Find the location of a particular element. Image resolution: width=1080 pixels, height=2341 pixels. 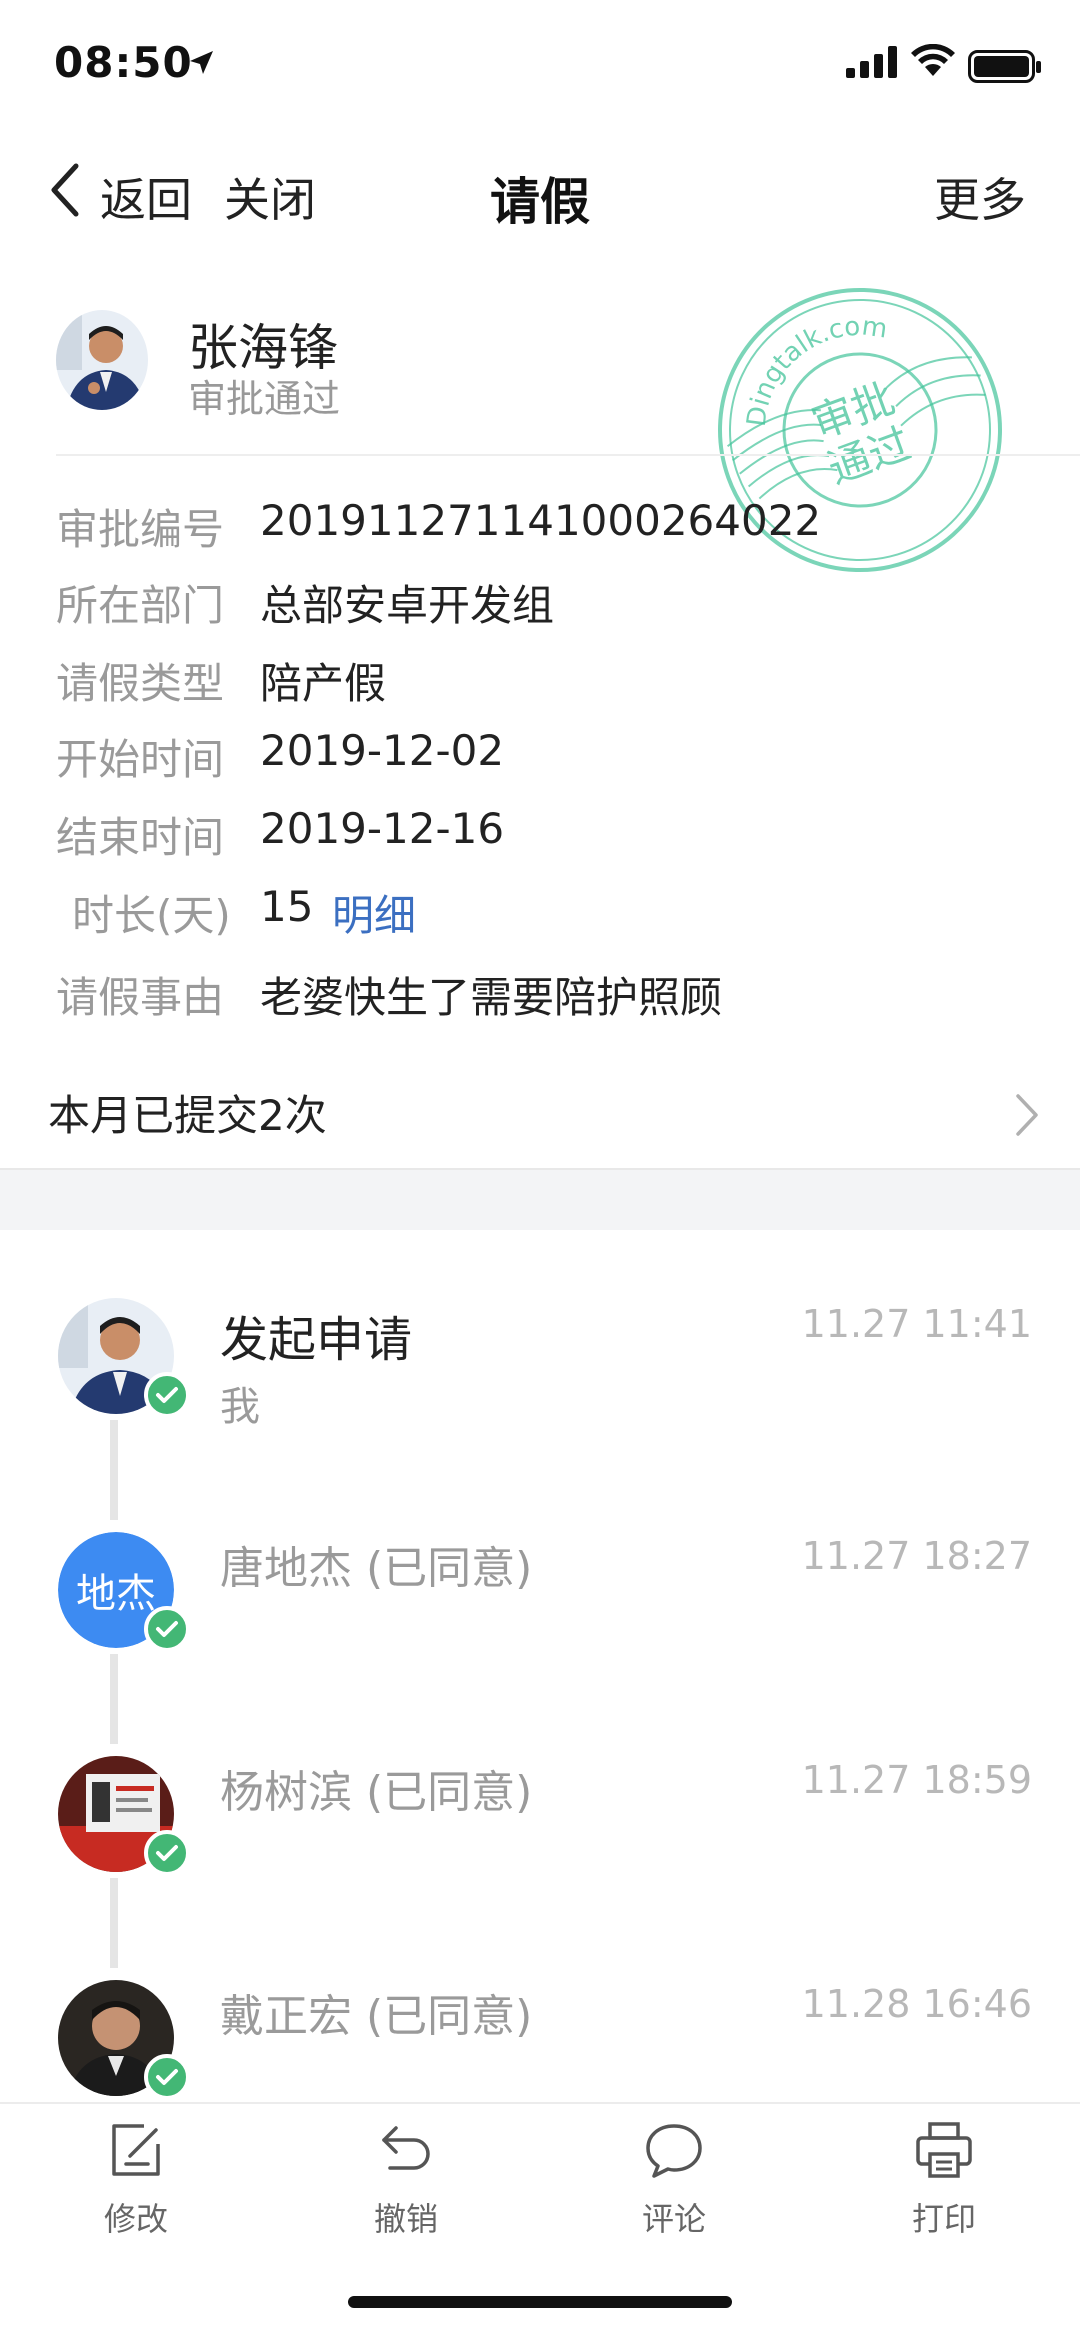

edit-icon is located at coordinates (136, 2150).